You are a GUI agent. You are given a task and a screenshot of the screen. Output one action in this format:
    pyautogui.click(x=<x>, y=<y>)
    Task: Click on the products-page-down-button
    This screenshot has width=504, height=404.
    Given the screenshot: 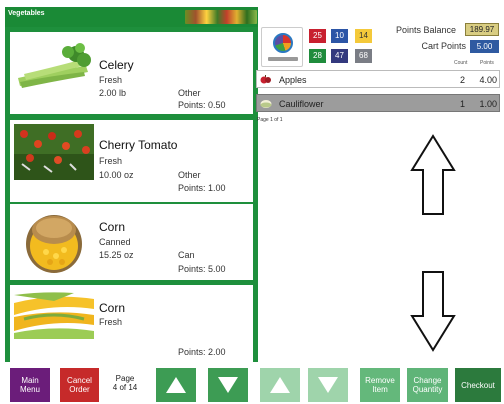 What is the action you would take?
    pyautogui.click(x=228, y=385)
    